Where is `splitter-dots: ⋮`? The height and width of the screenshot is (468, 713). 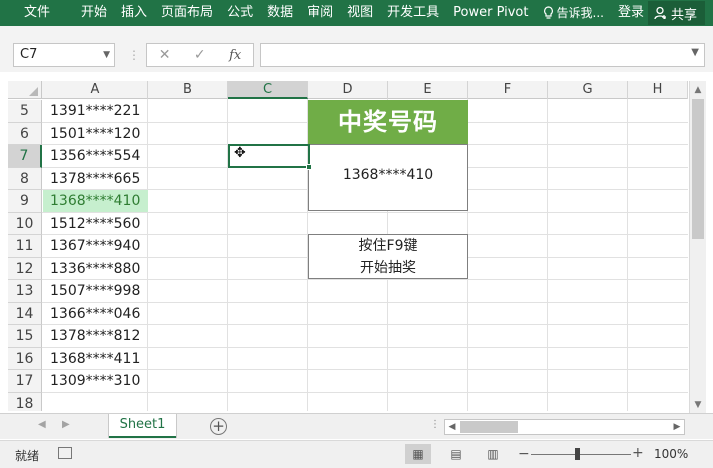
splitter-dots: ⋮ is located at coordinates (435, 424).